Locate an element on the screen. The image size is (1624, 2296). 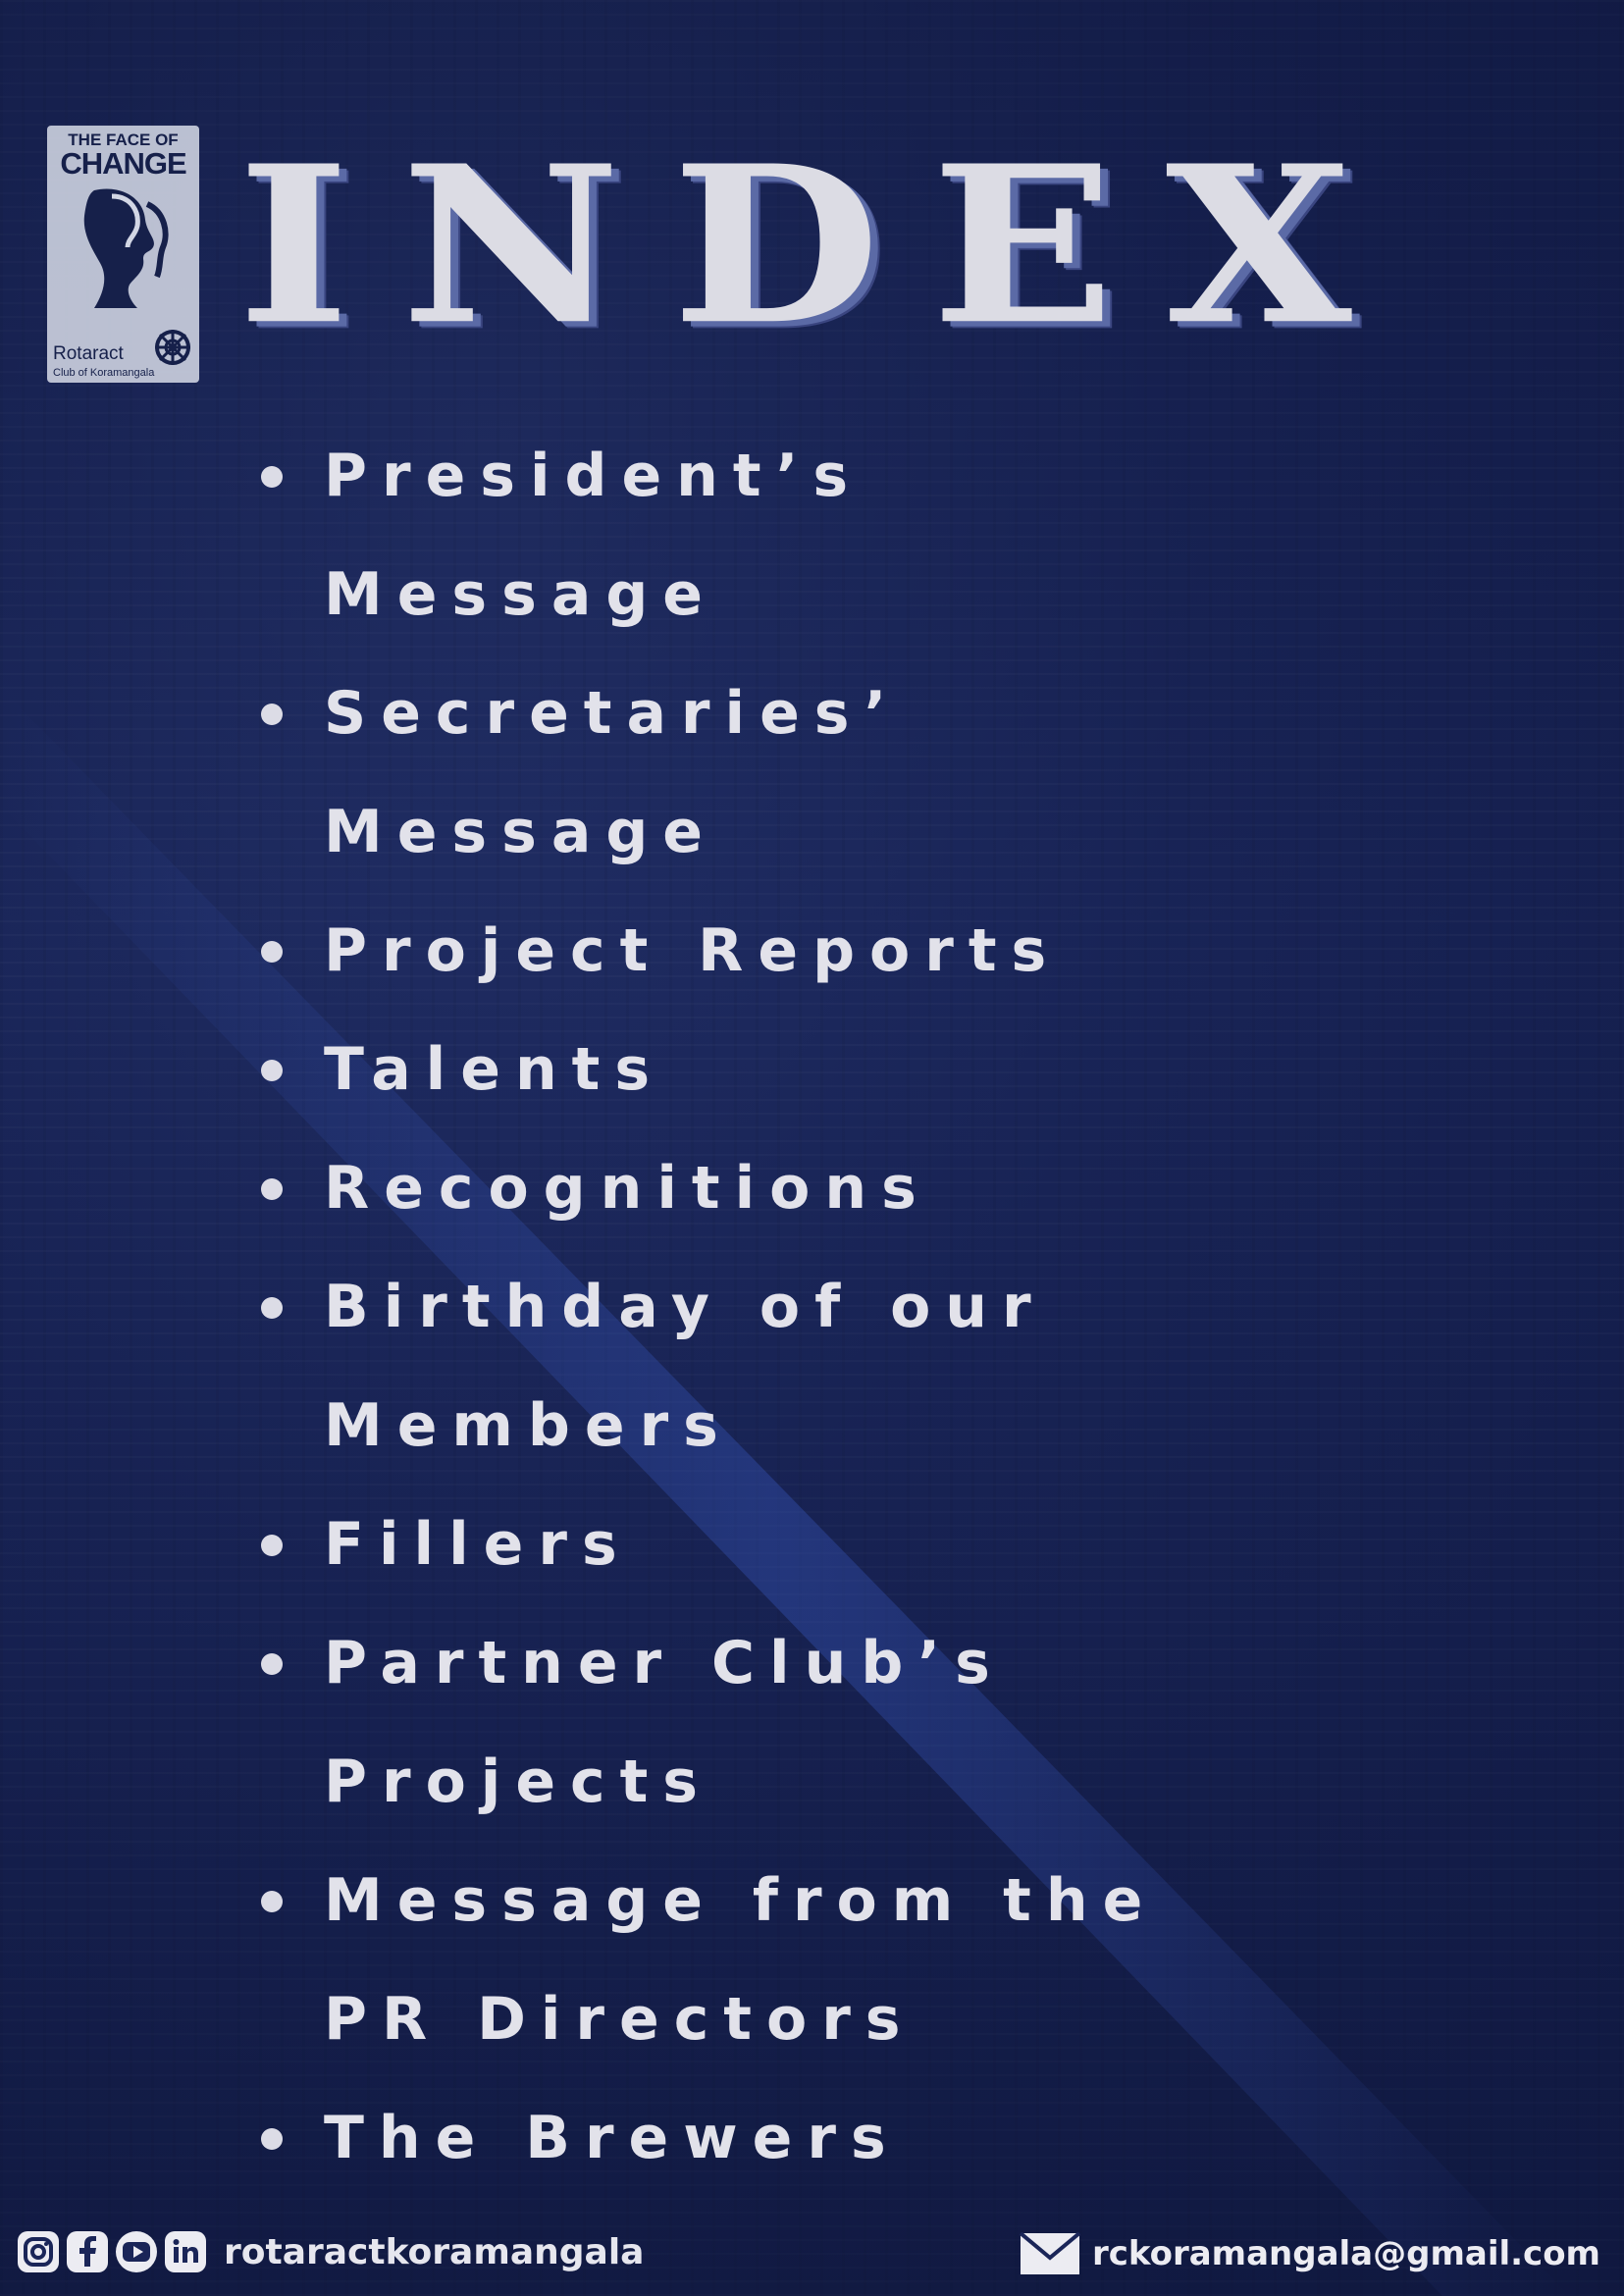
index-item-label: Partner Club’s is located at coordinates (664, 1663).